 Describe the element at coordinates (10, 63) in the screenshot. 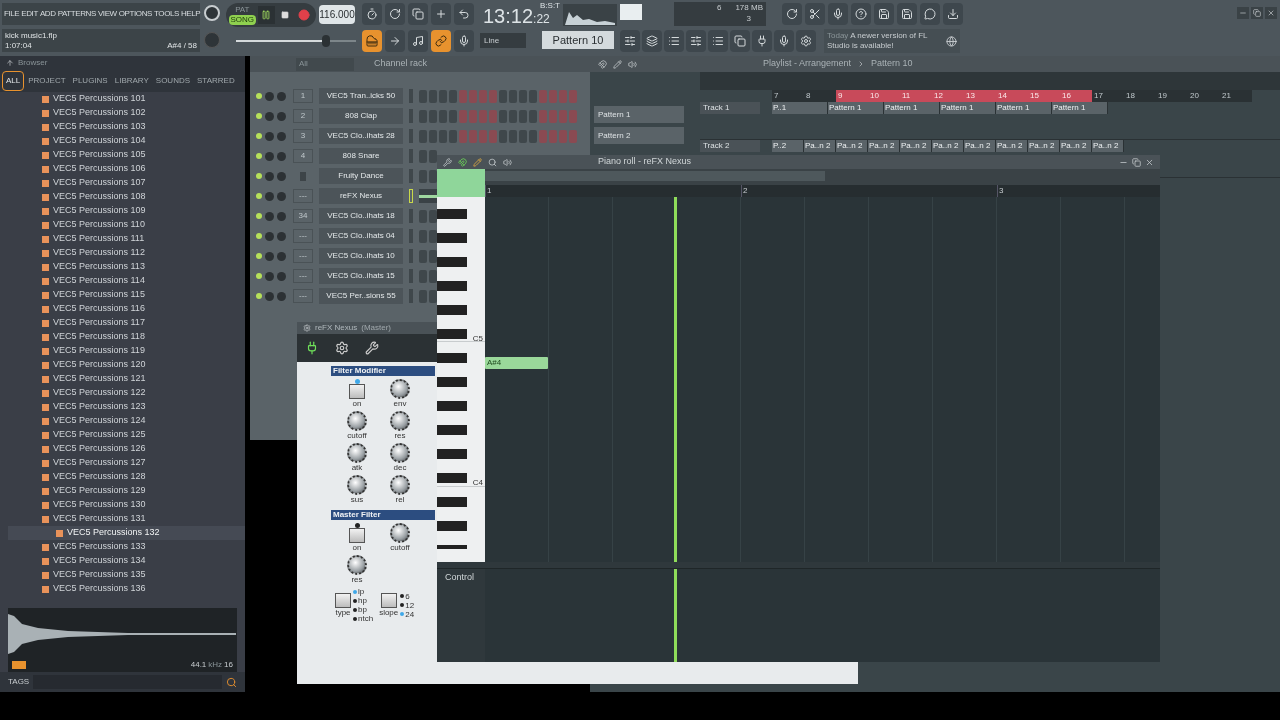

I see `up-arrow-icon` at that location.